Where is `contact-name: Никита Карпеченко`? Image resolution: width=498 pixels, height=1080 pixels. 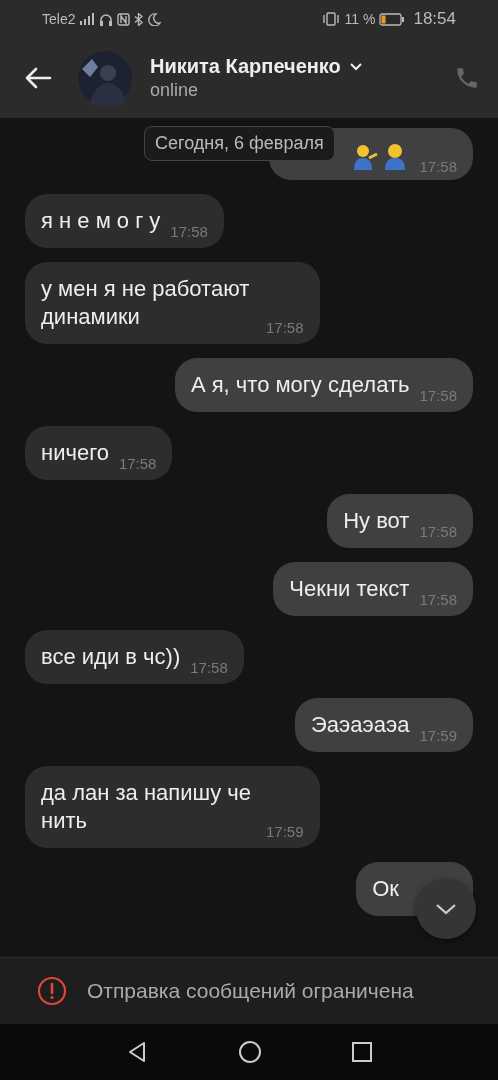
contact-name: Никита Карпеченко is located at coordinates (245, 66).